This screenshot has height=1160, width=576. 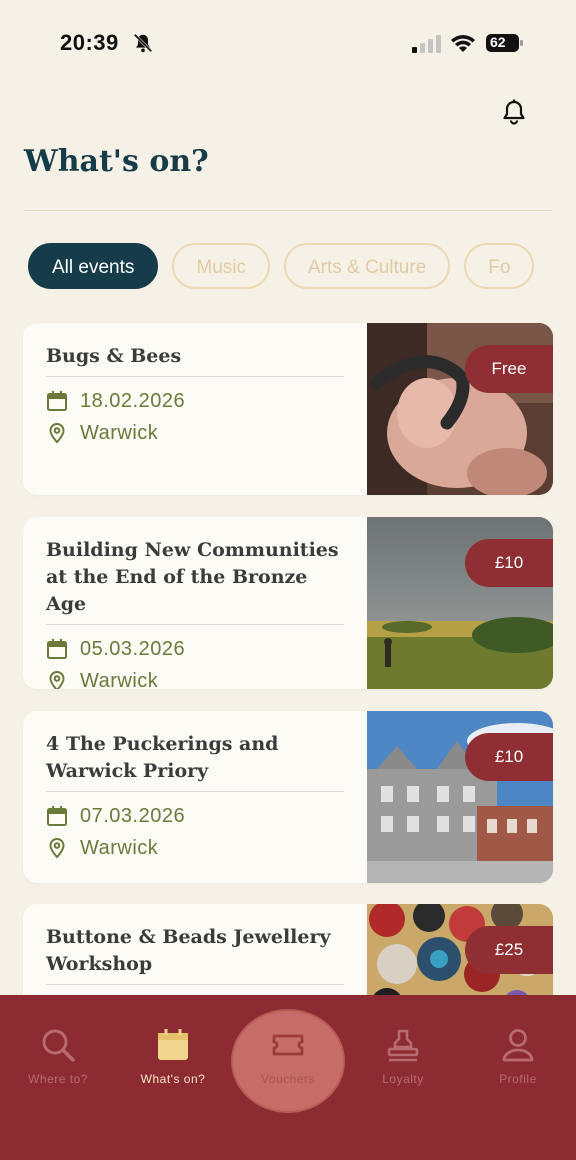 I want to click on search-icon, so click(x=58, y=1045).